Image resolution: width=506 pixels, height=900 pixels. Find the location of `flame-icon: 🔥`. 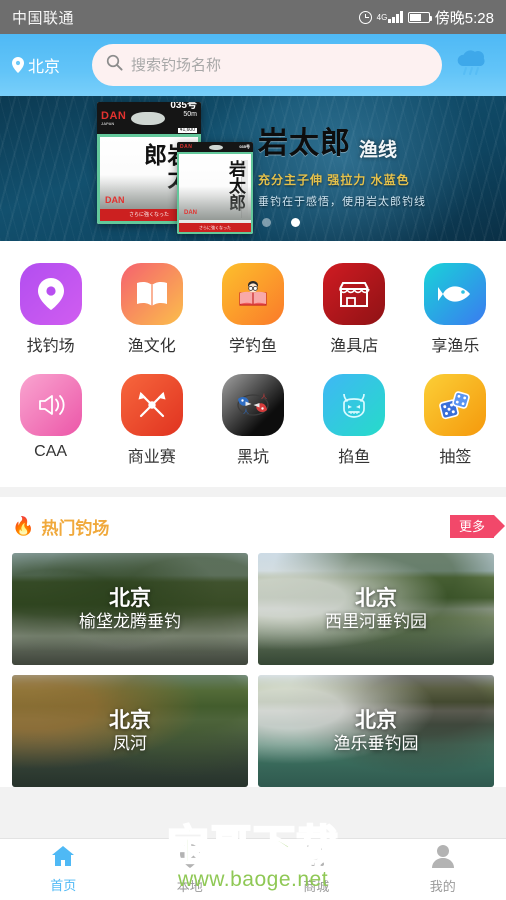

flame-icon: 🔥 is located at coordinates (23, 526).